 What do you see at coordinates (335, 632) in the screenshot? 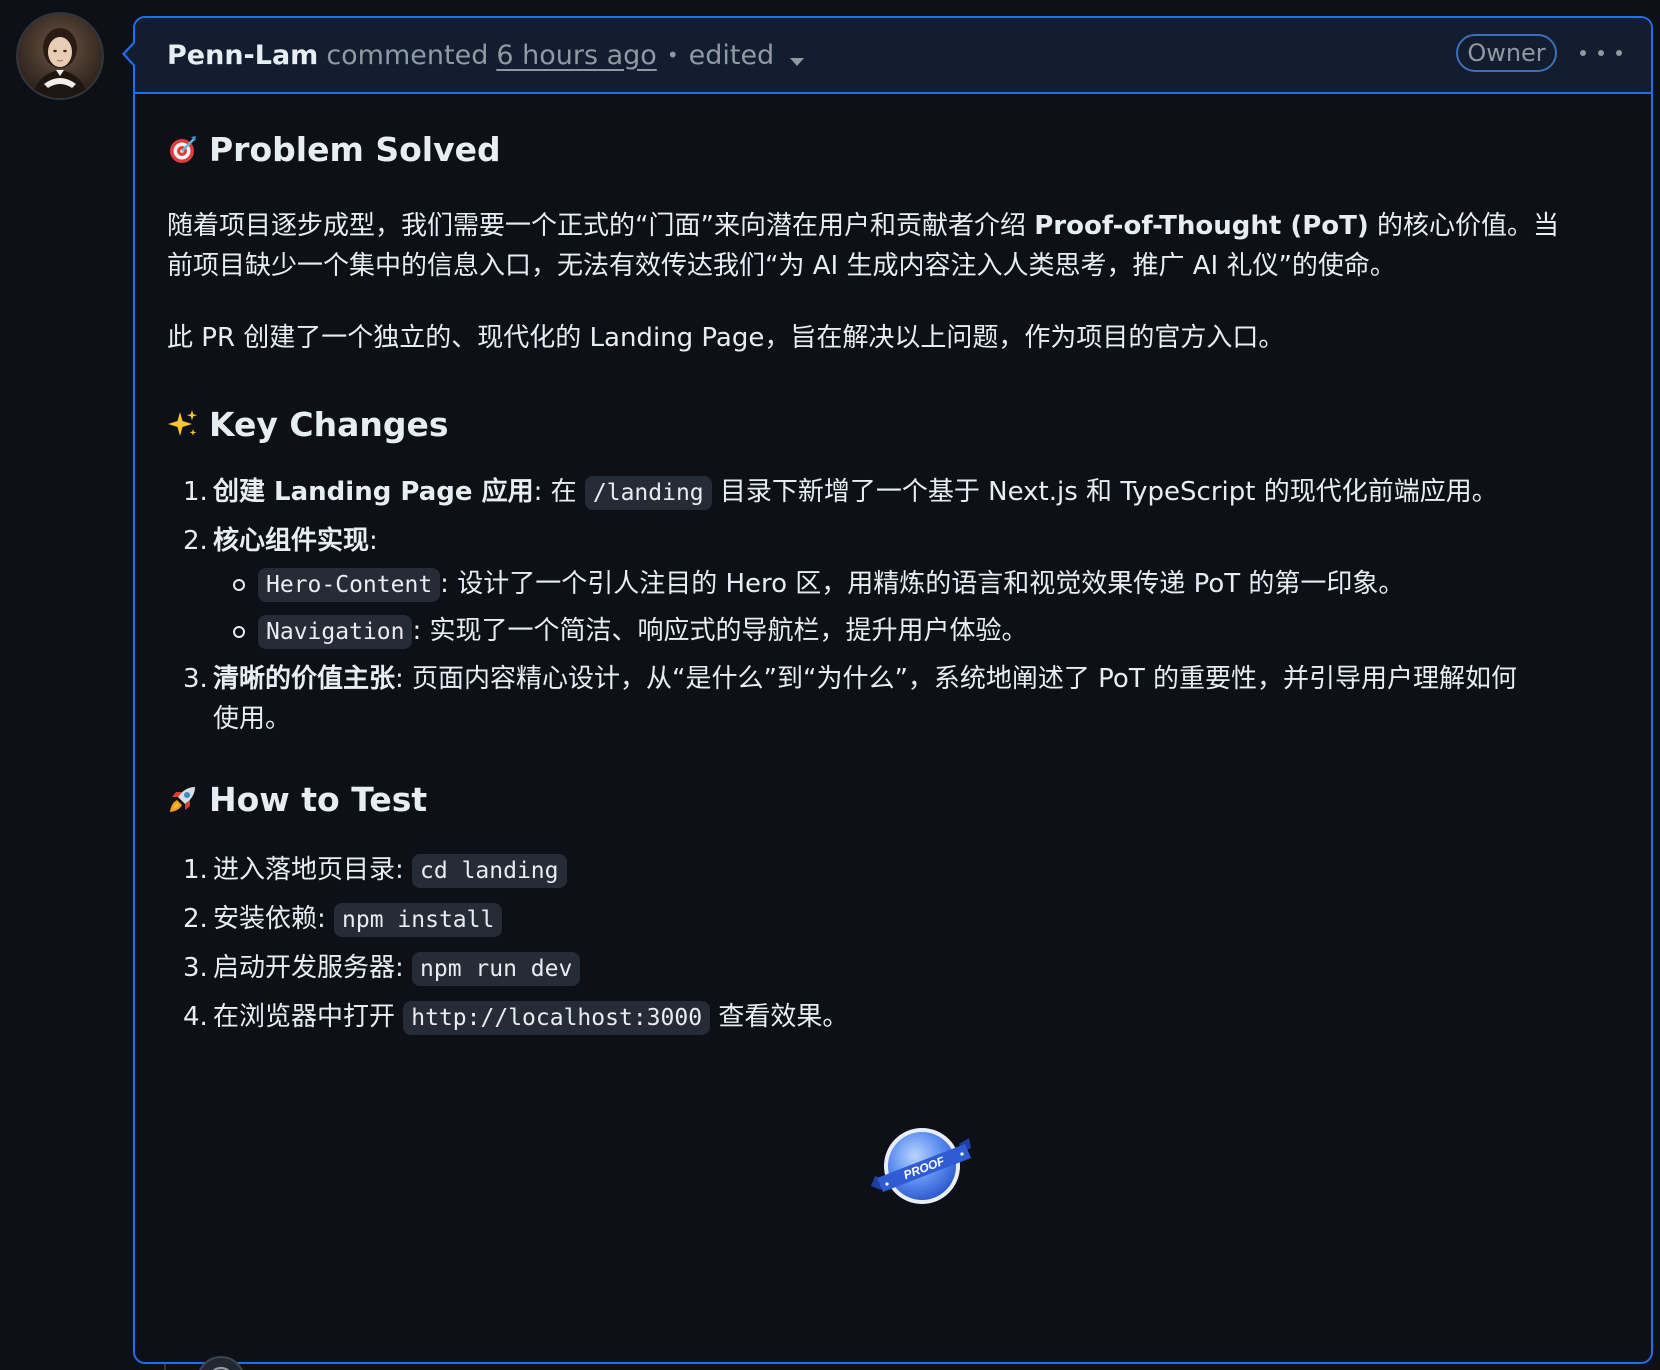
I see `inline-code: Navigation` at bounding box center [335, 632].